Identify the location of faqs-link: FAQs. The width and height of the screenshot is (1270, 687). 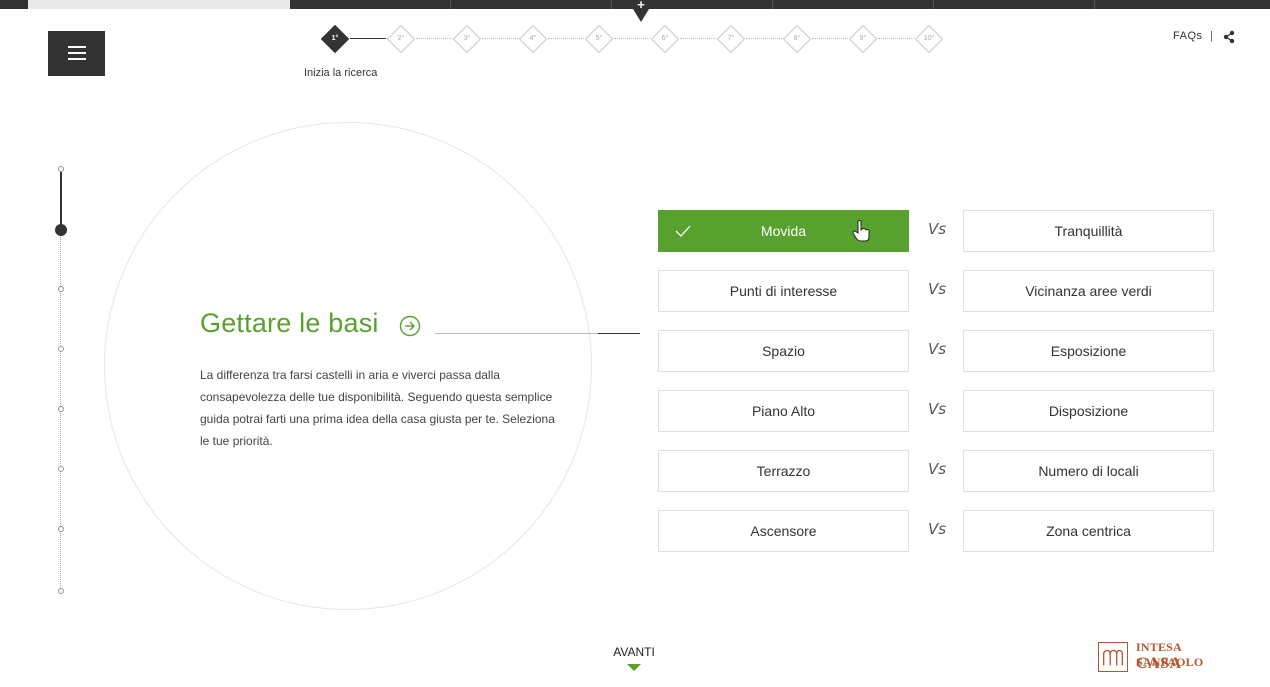
(1188, 36).